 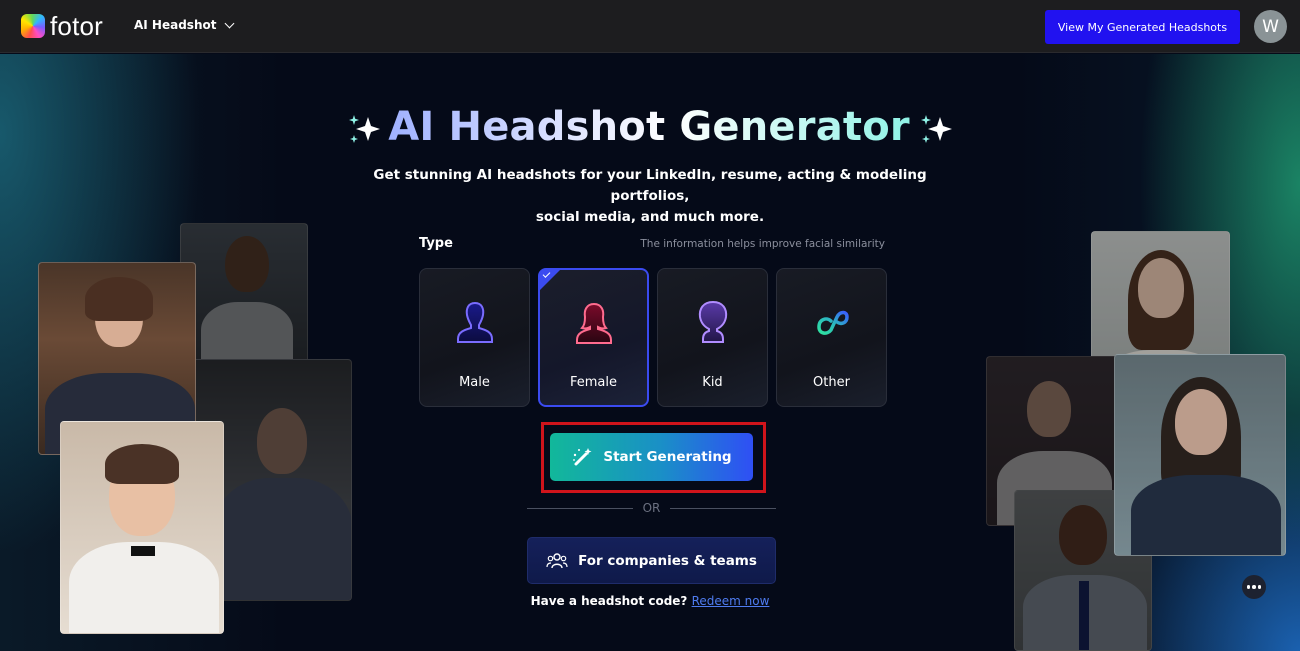 I want to click on type-option-label: Female, so click(x=593, y=382).